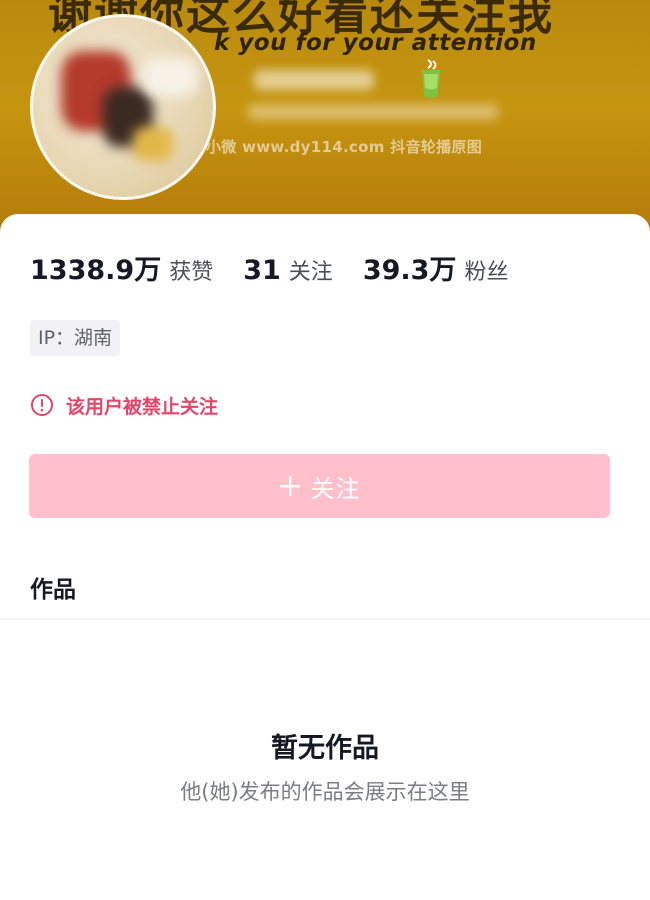 The width and height of the screenshot is (650, 900). Describe the element at coordinates (344, 147) in the screenshot. I see `banner-watermark: 小微 www.dy114.com 抖音轮播原图` at that location.